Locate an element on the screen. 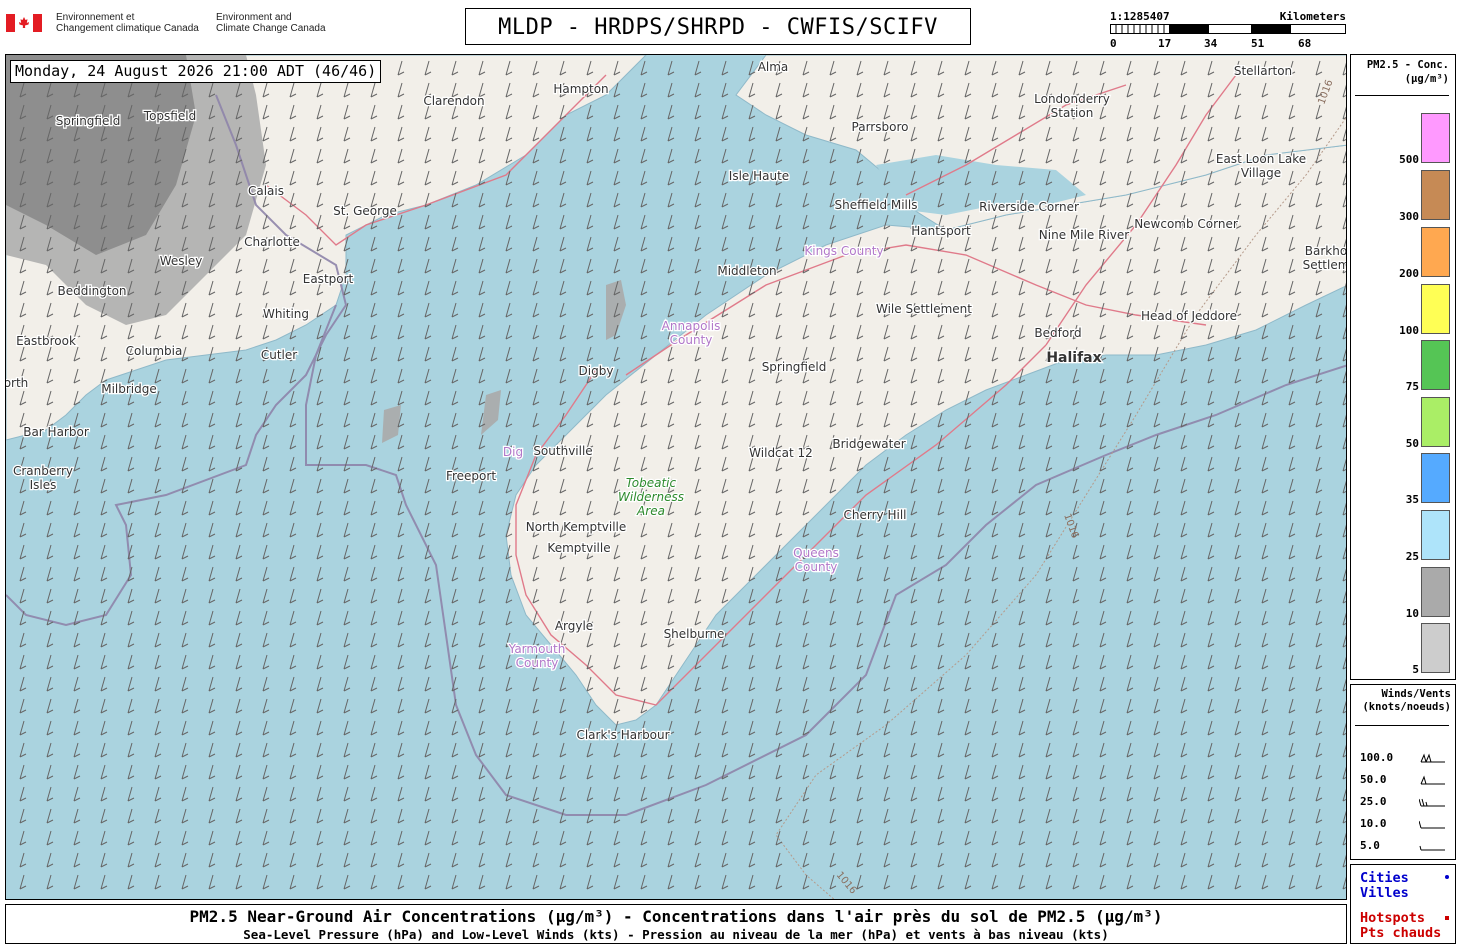 The width and height of the screenshot is (1460, 950). legend-level-label: 5 is located at coordinates (1415, 669).